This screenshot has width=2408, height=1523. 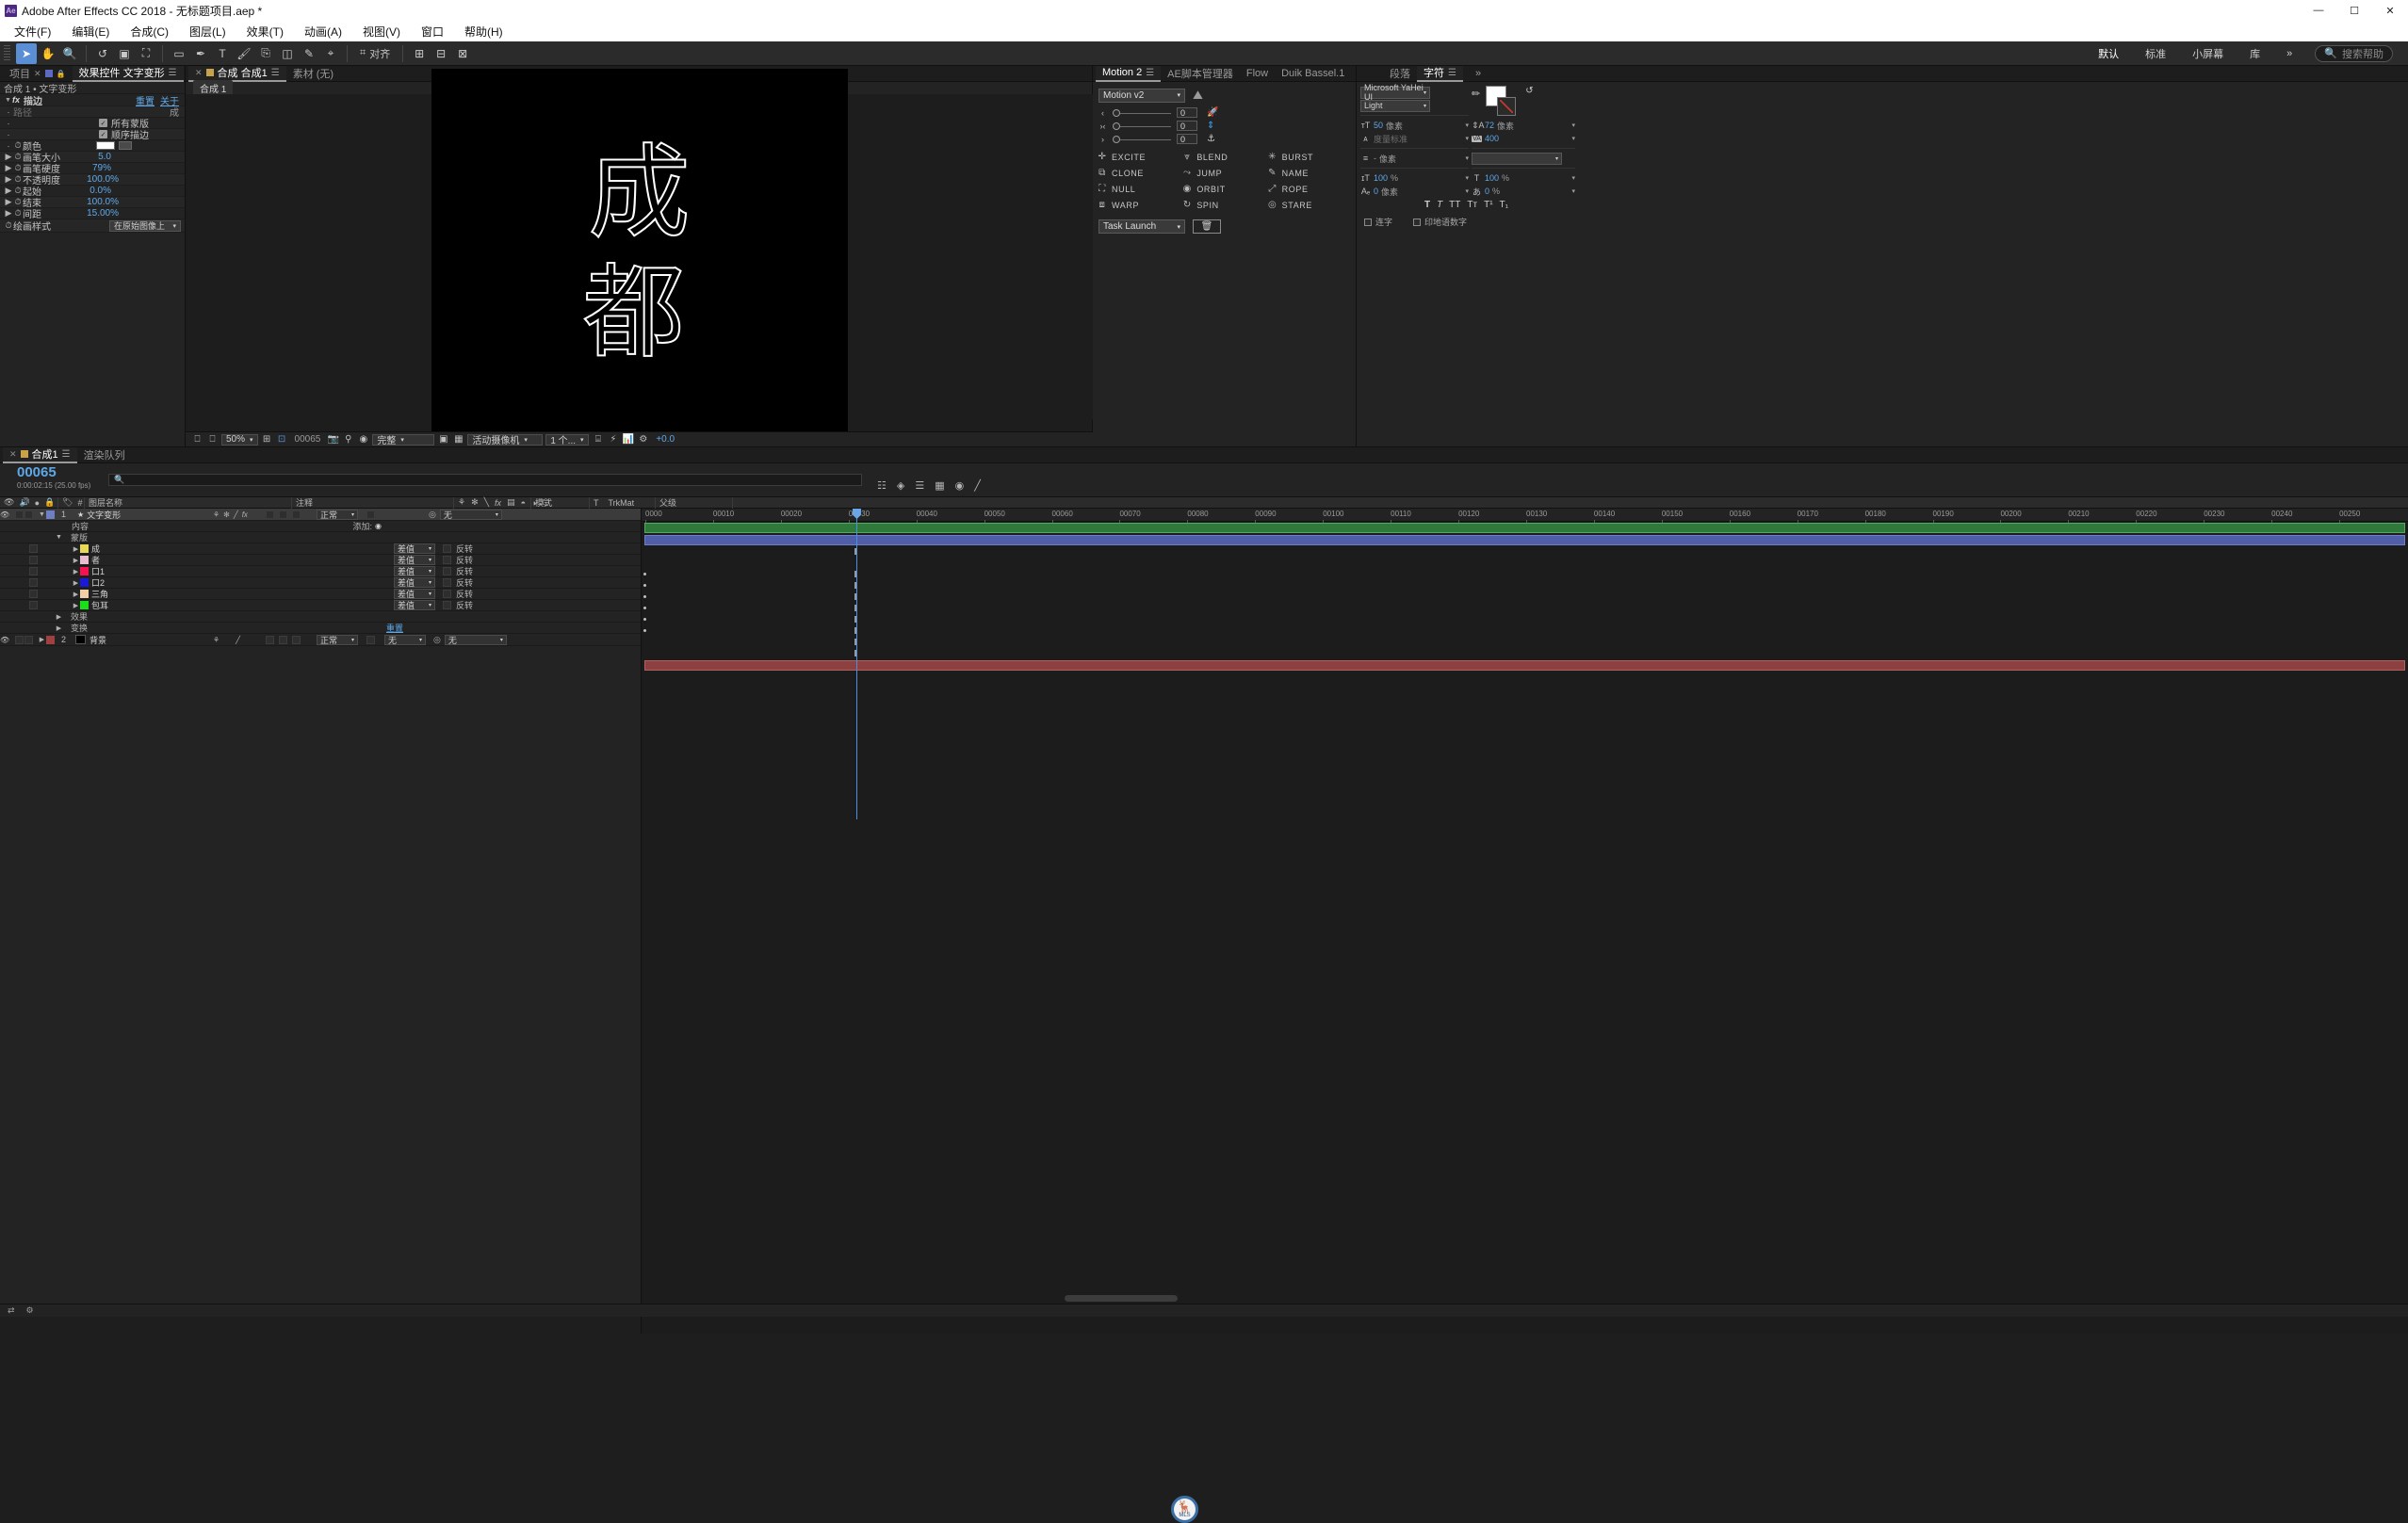 I want to click on motion-blur-icon: ◉, so click(x=960, y=485).